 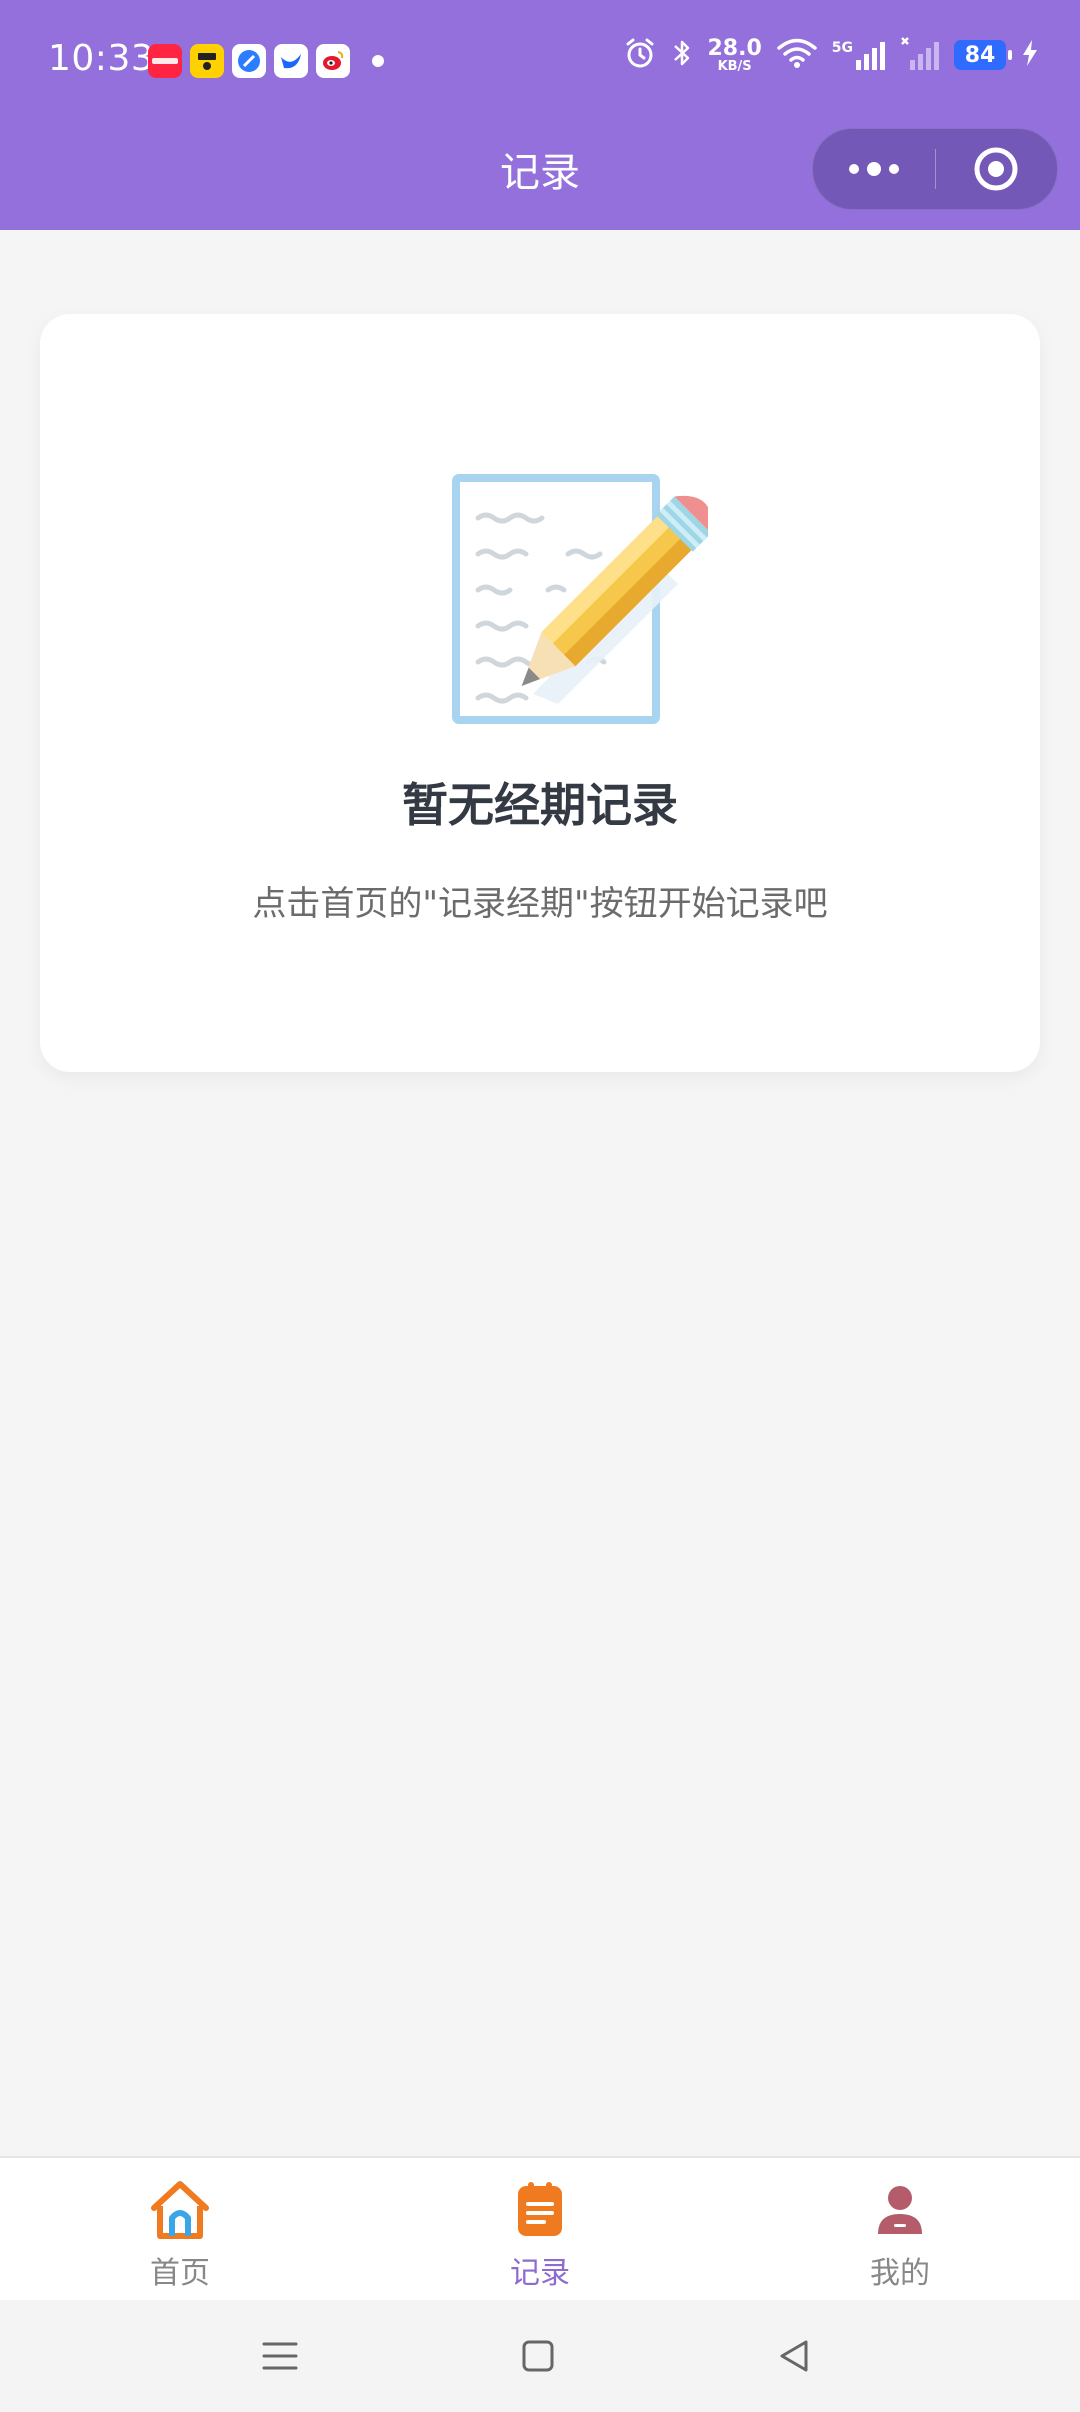 I want to click on tab-home: 首页, so click(x=180, y=2230).